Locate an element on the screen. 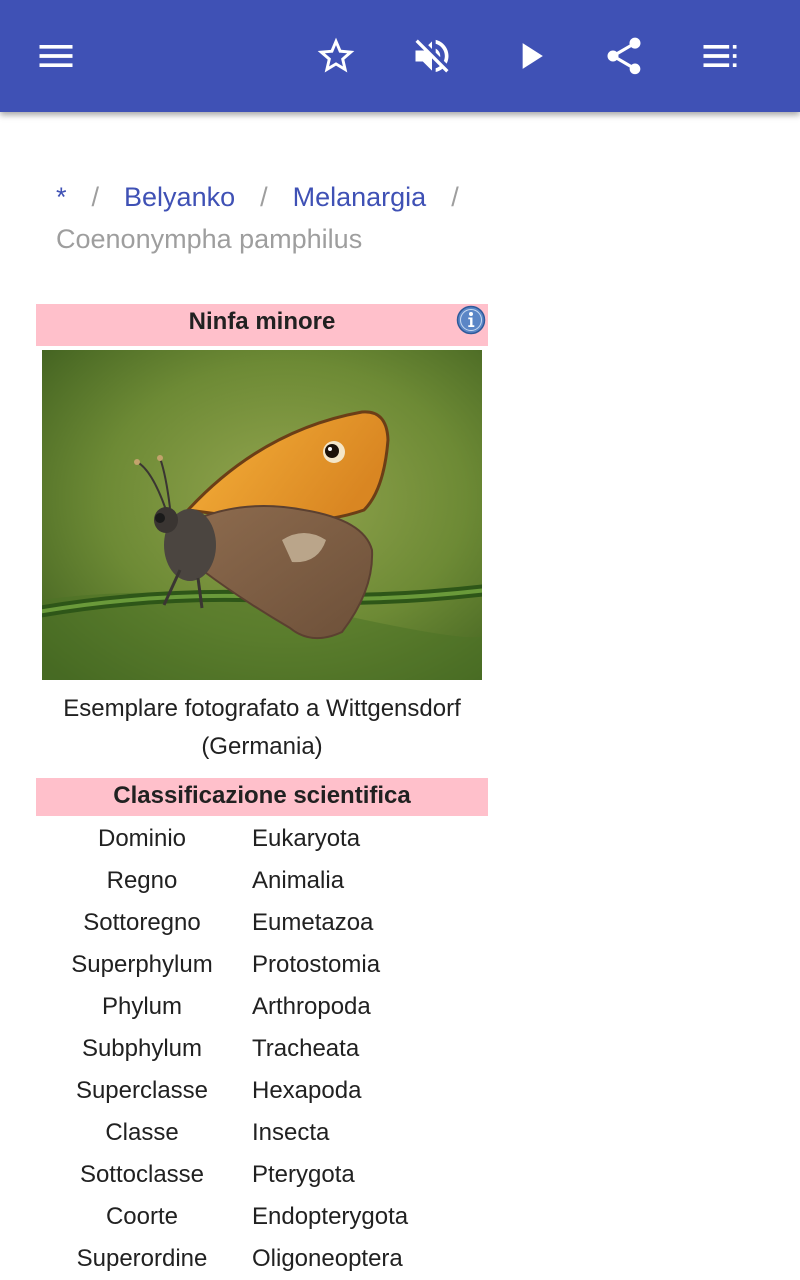 This screenshot has width=800, height=1280. taxon-value: Oligoneoptera is located at coordinates (325, 1259).